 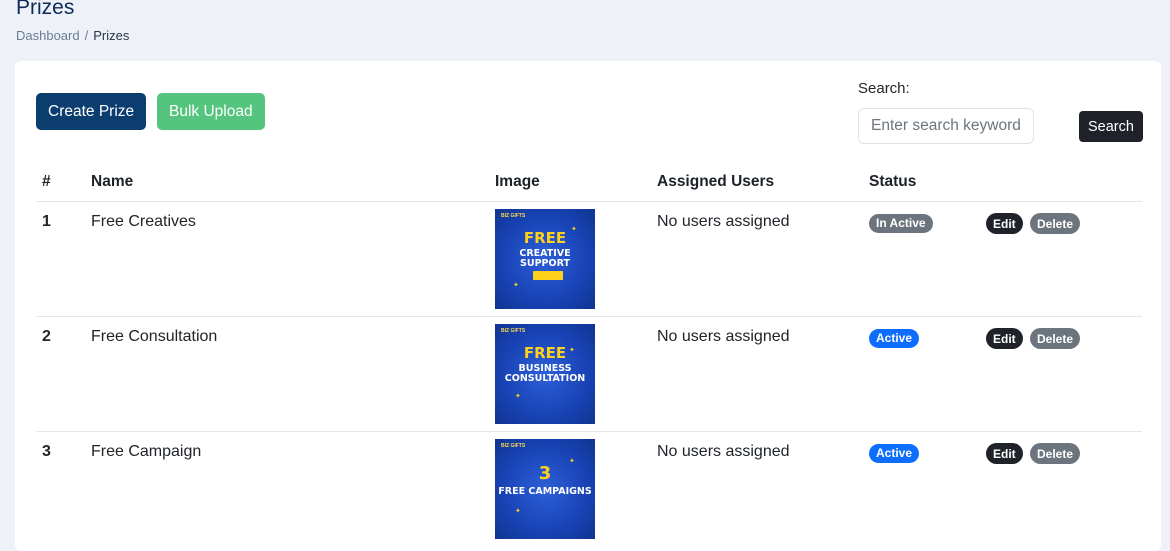 I want to click on column-header-num: #, so click(x=46, y=181).